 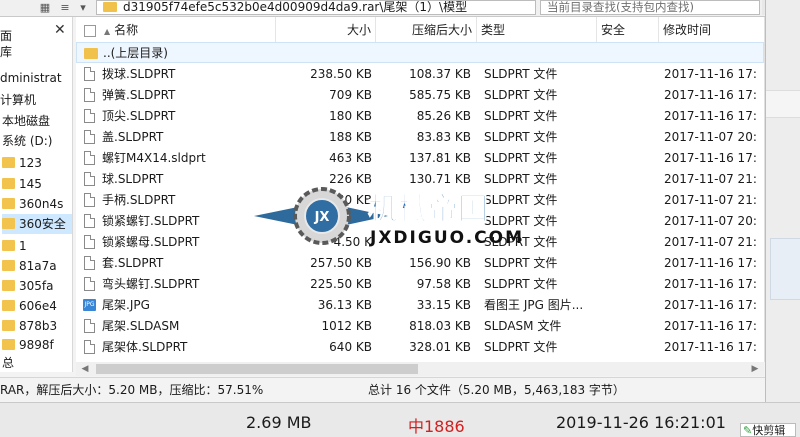 What do you see at coordinates (537, 30) in the screenshot?
I see `column-type: 类型` at bounding box center [537, 30].